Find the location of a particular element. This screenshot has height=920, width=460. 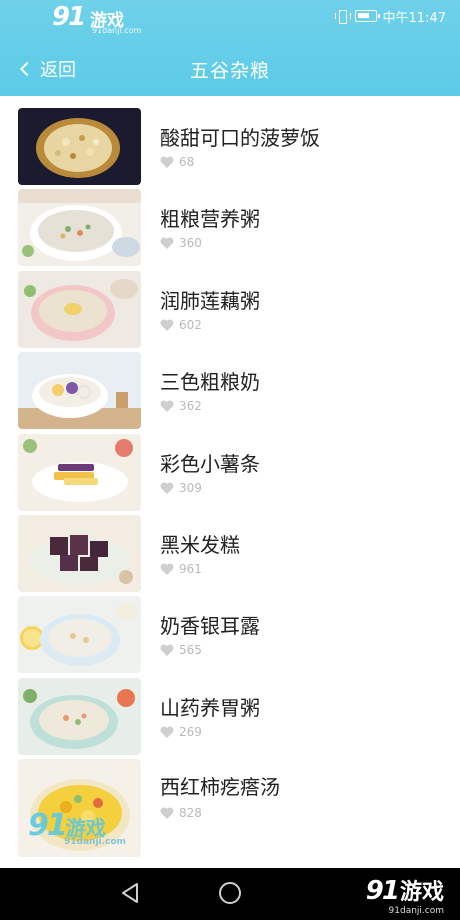

recipe-title: 彩色小薯条 is located at coordinates (210, 463).